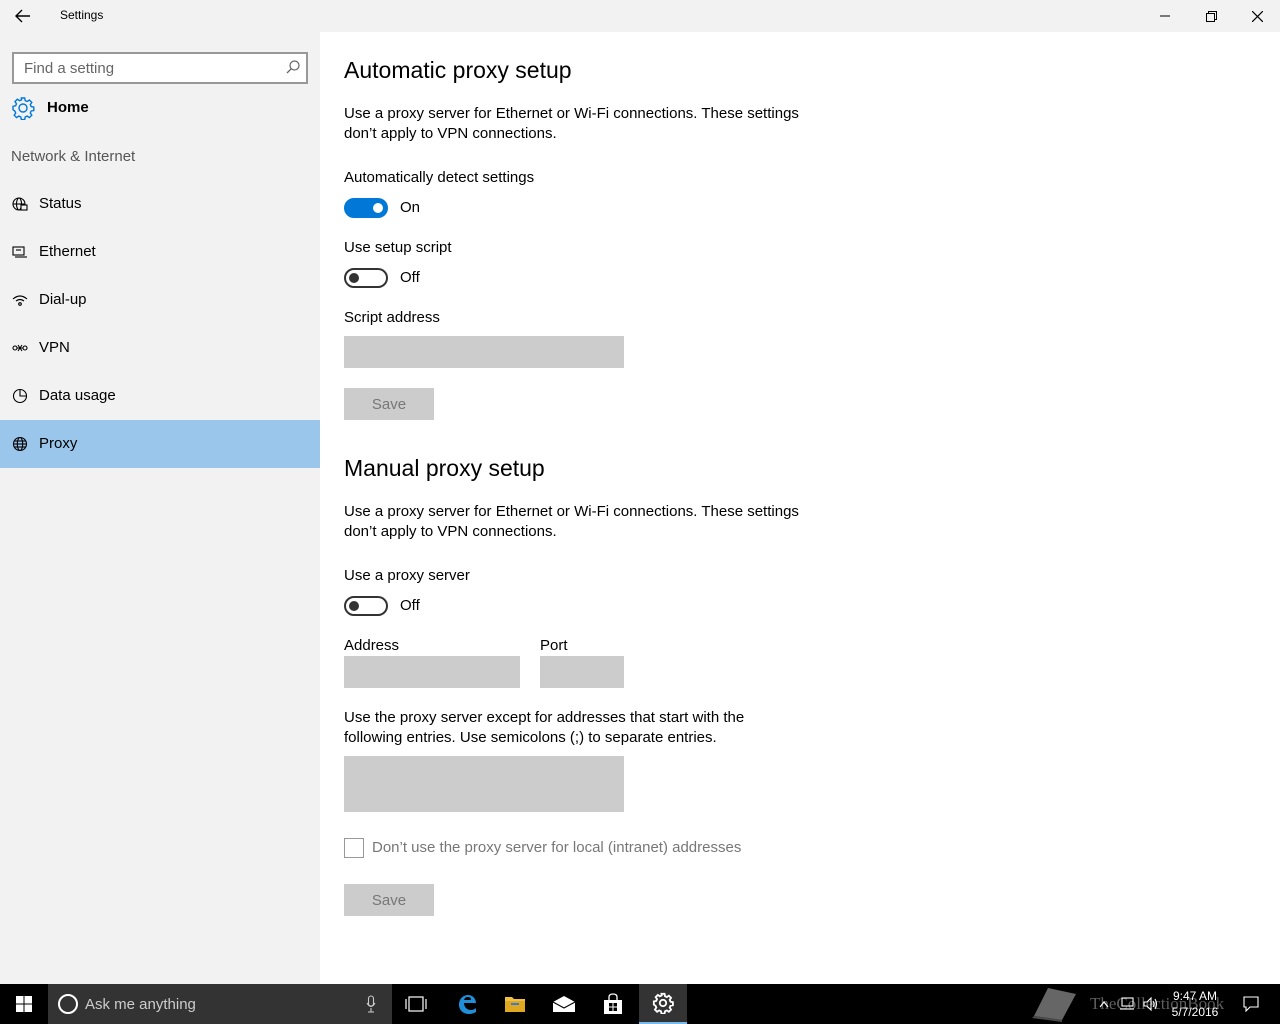 This screenshot has width=1280, height=1024. What do you see at coordinates (160, 348) in the screenshot?
I see `sidebar-item-vpn: VPN` at bounding box center [160, 348].